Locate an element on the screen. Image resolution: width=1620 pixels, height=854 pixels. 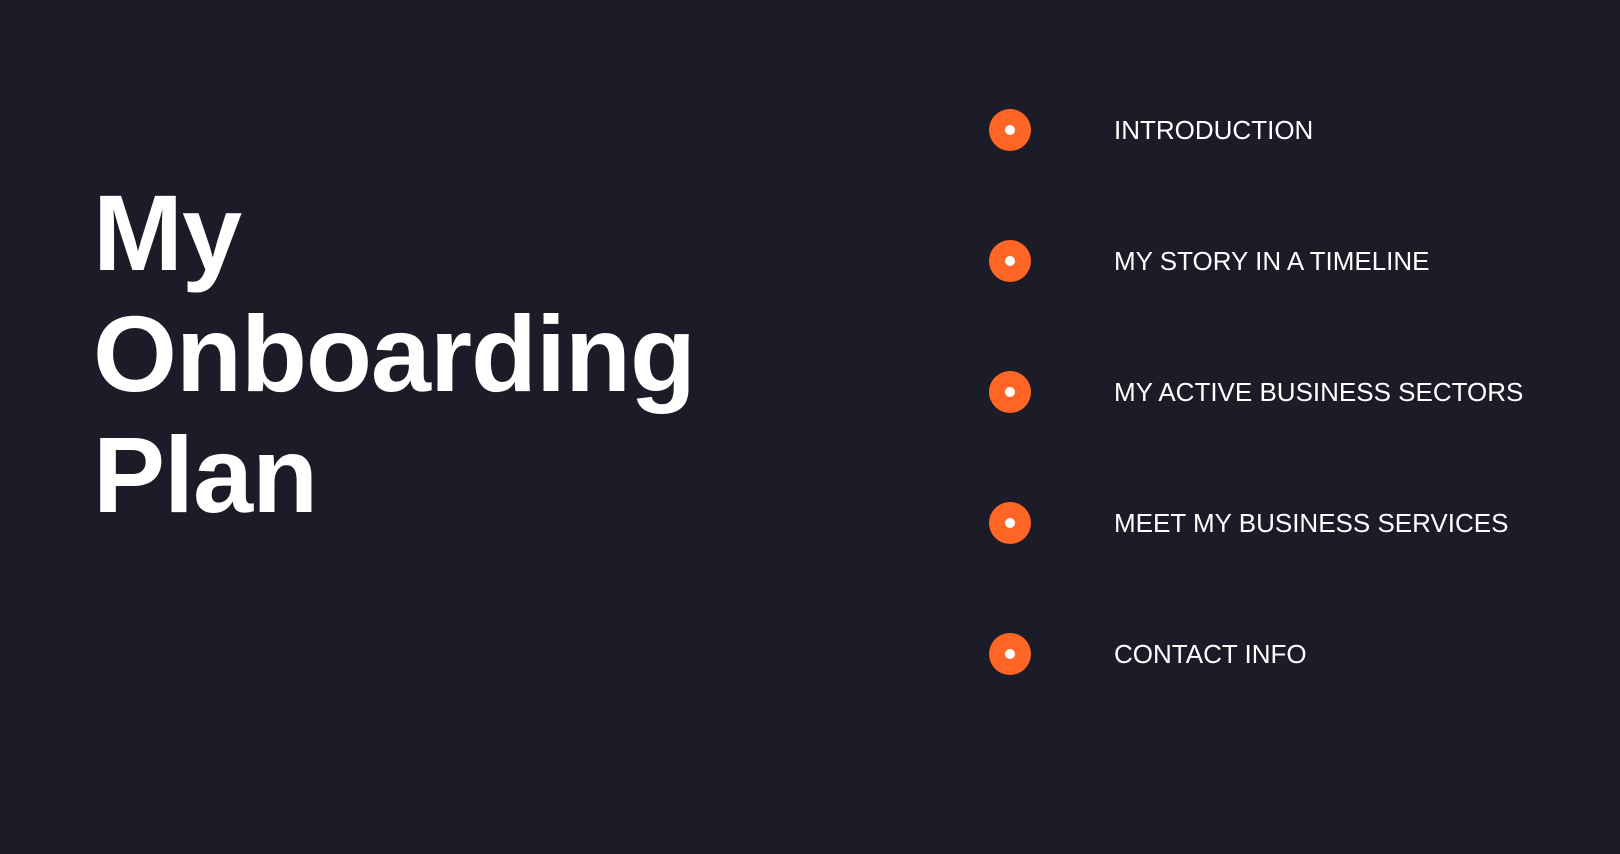
agenda-item-label: MY STORY IN A TIMELINE is located at coordinates (1272, 261).